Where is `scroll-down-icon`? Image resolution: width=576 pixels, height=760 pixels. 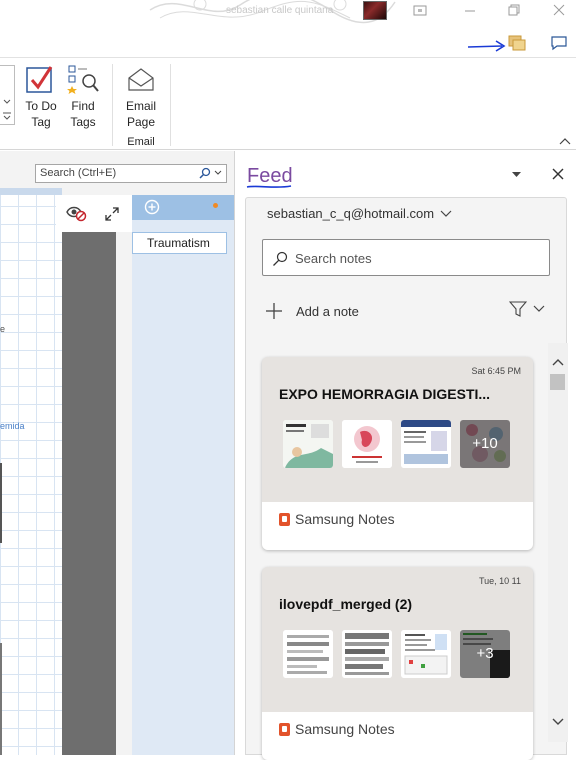
scroll-down-icon is located at coordinates (558, 722).